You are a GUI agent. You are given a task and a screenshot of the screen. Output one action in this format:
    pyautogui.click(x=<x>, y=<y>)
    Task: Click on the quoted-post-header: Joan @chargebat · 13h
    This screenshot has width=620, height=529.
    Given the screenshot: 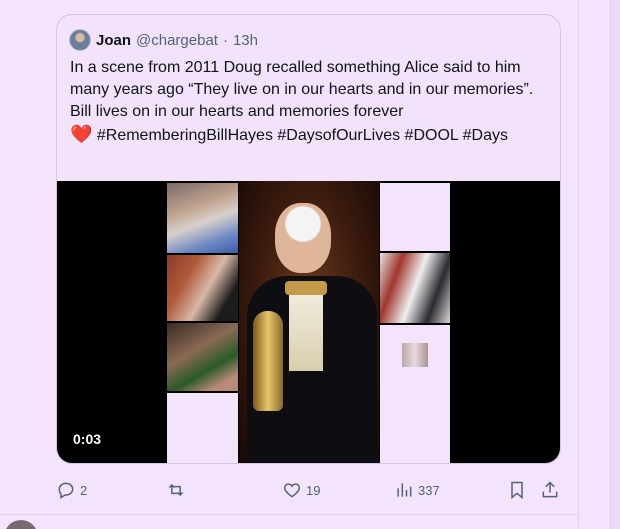 What is the action you would take?
    pyautogui.click(x=163, y=40)
    